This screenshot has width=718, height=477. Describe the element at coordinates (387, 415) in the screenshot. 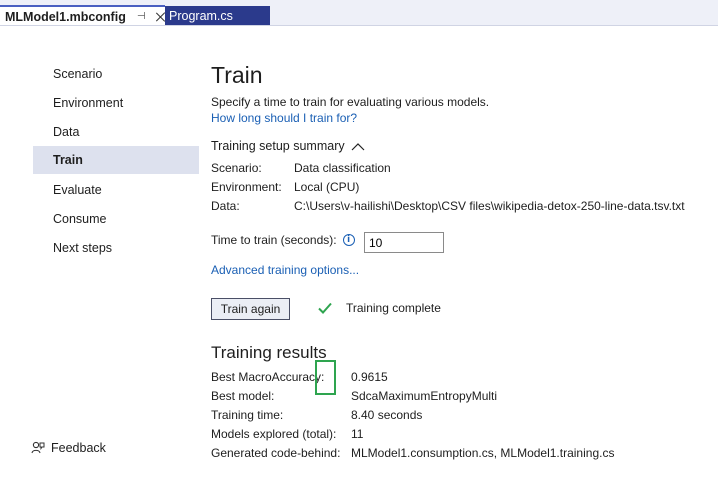

I see `training-time-value: 8.40 seconds` at that location.